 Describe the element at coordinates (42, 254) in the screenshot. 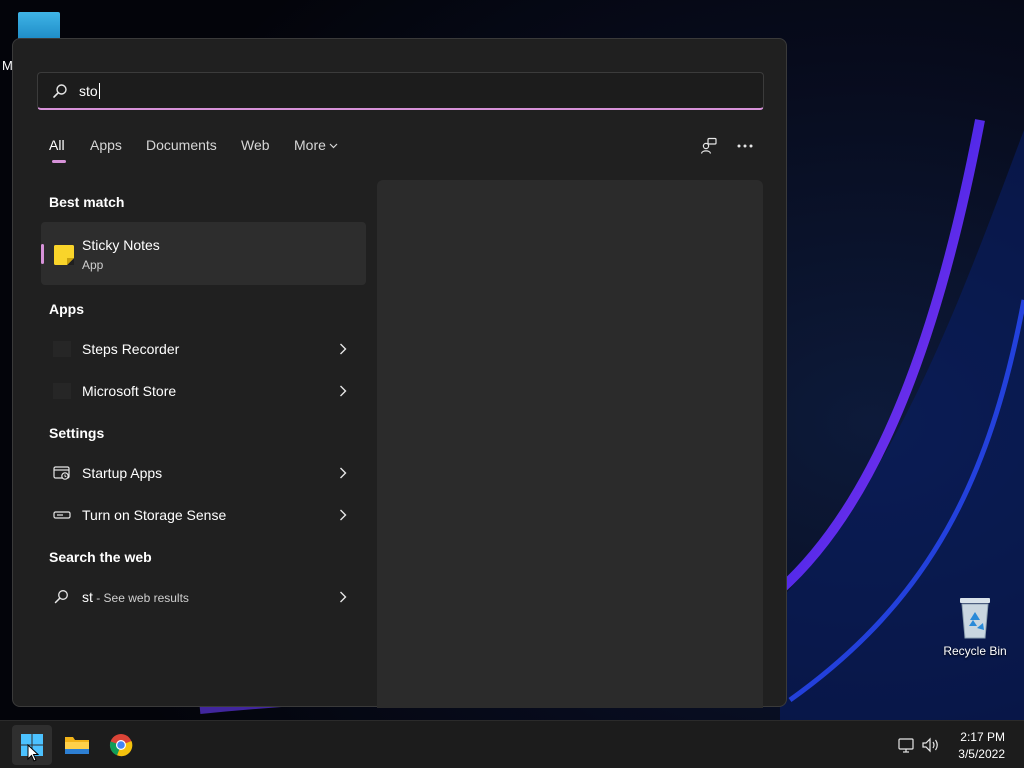

I see `selection-indicator` at that location.